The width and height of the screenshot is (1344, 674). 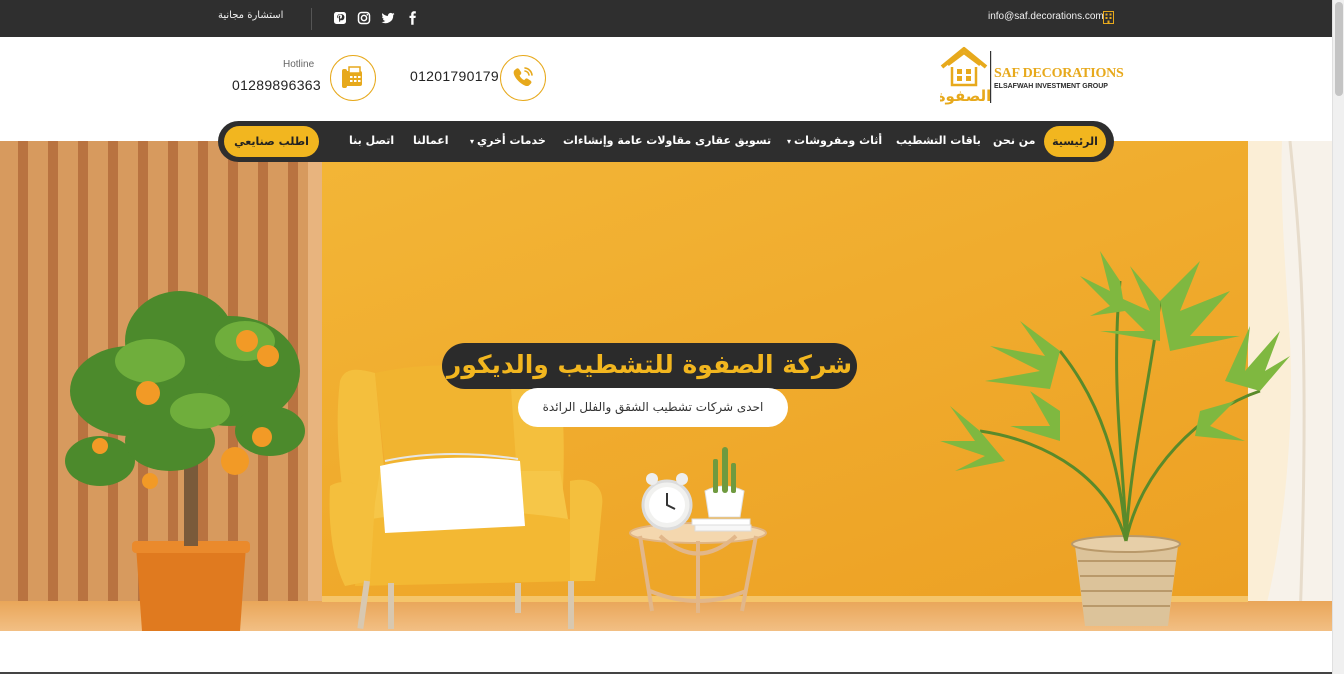 What do you see at coordinates (511, 140) in the screenshot?
I see `nav-other-services-label: خدمات أخري` at bounding box center [511, 140].